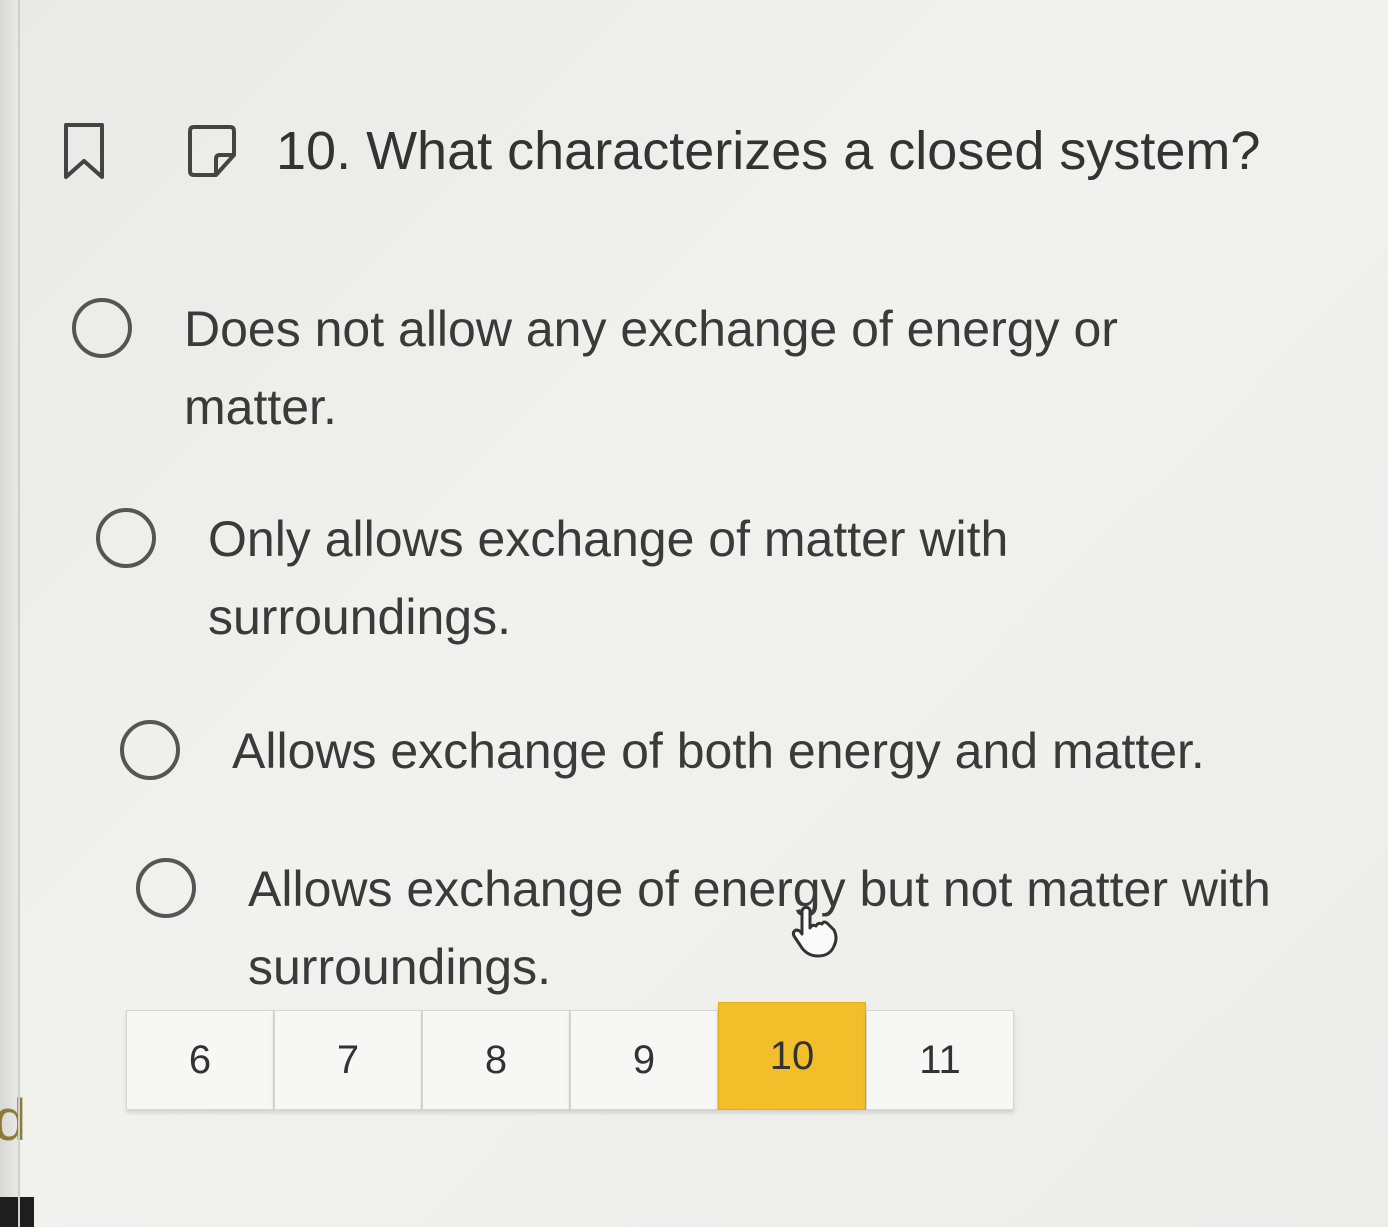 The image size is (1388, 1227). What do you see at coordinates (813, 151) in the screenshot?
I see `question-label: What characterizes a closed system?` at bounding box center [813, 151].